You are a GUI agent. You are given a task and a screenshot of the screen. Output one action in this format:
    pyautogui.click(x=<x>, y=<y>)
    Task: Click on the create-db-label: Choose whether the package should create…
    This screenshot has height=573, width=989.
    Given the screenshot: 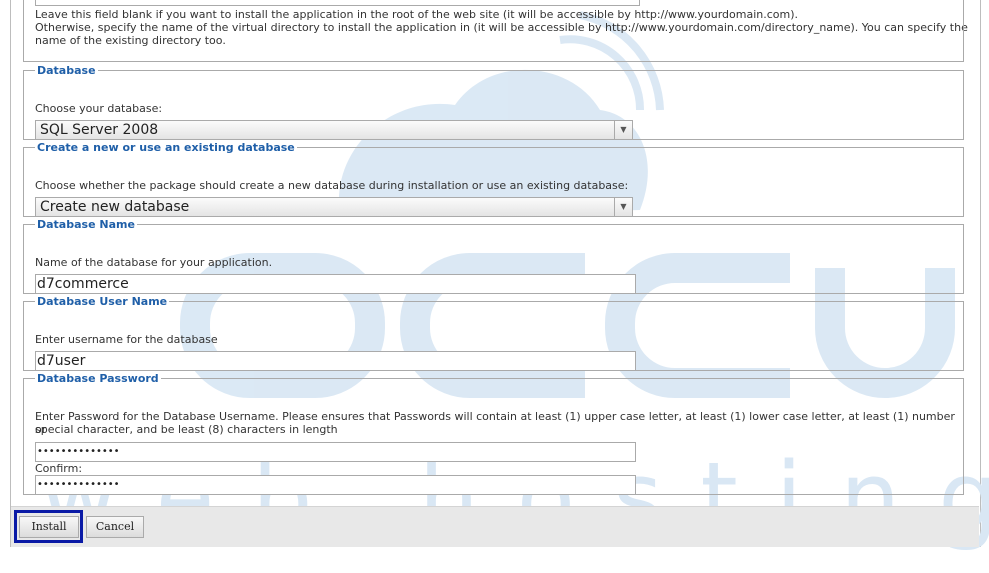 What is the action you would take?
    pyautogui.click(x=332, y=185)
    